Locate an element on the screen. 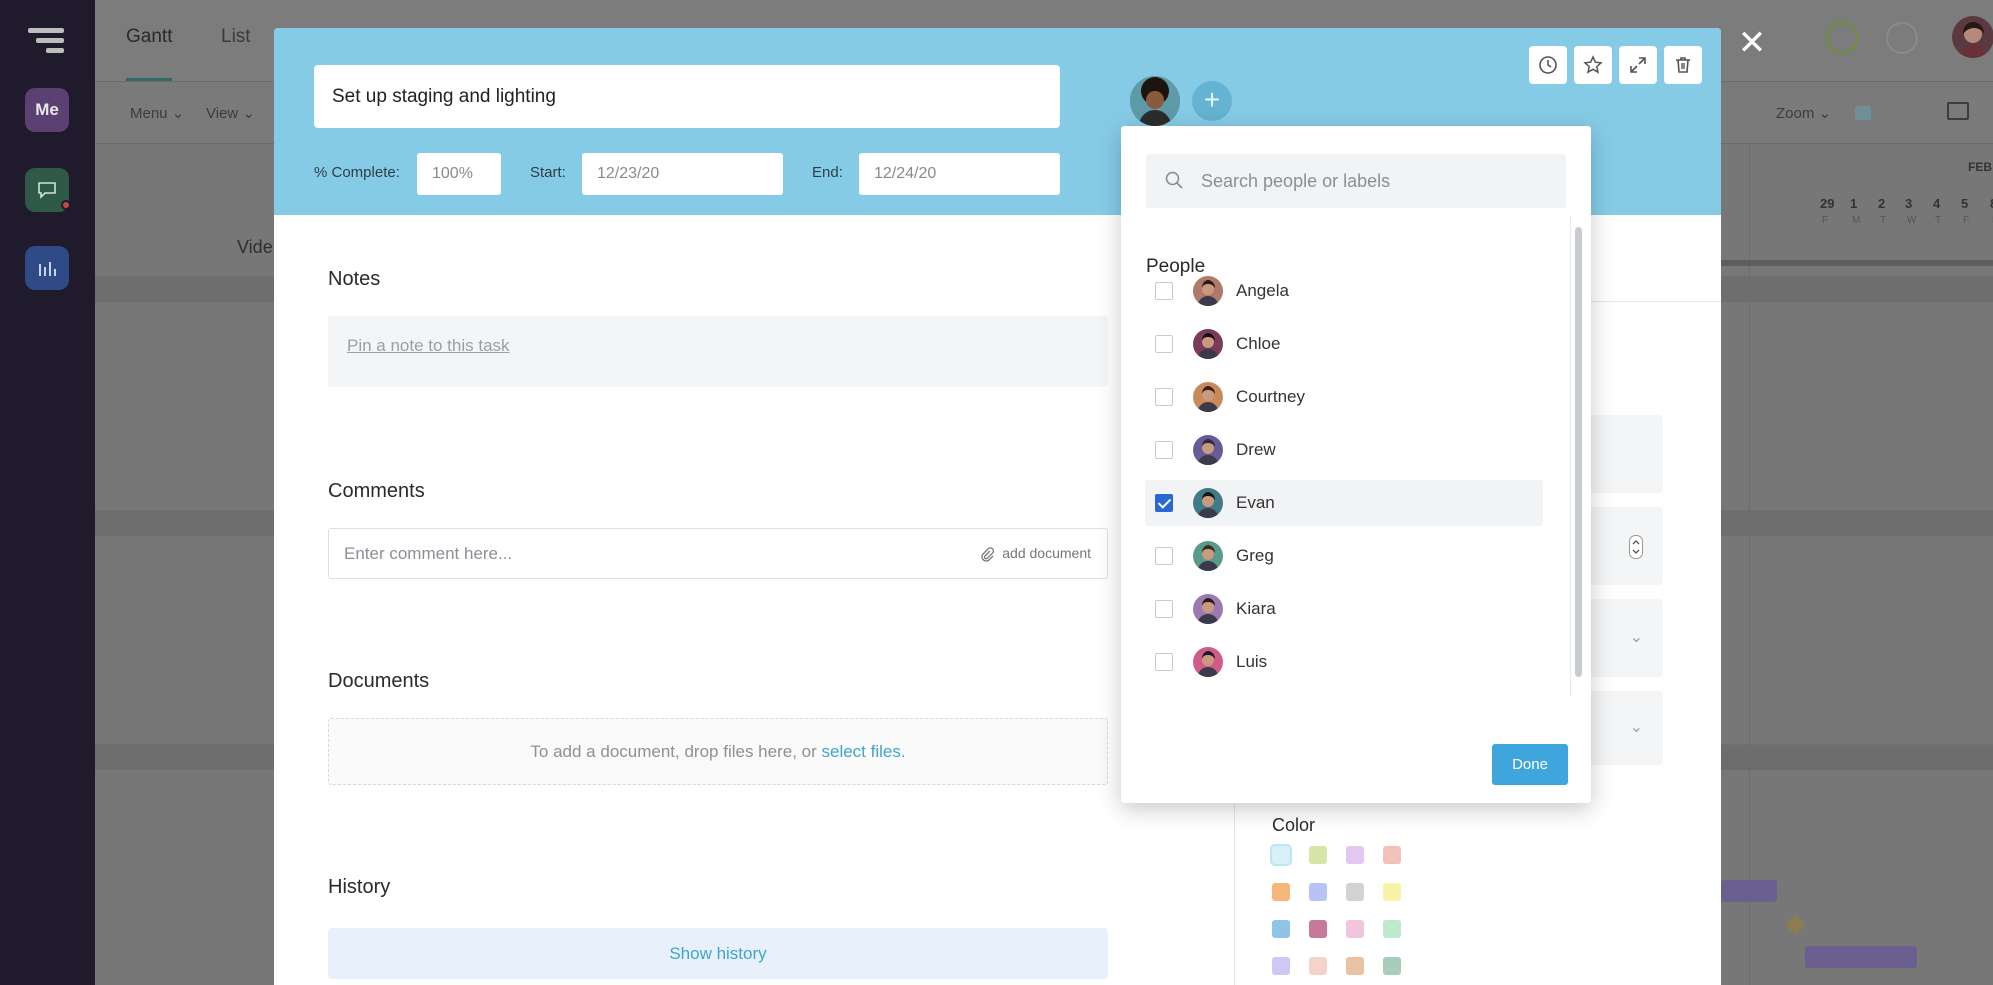 The width and height of the screenshot is (1993, 985). clock-button is located at coordinates (1548, 65).